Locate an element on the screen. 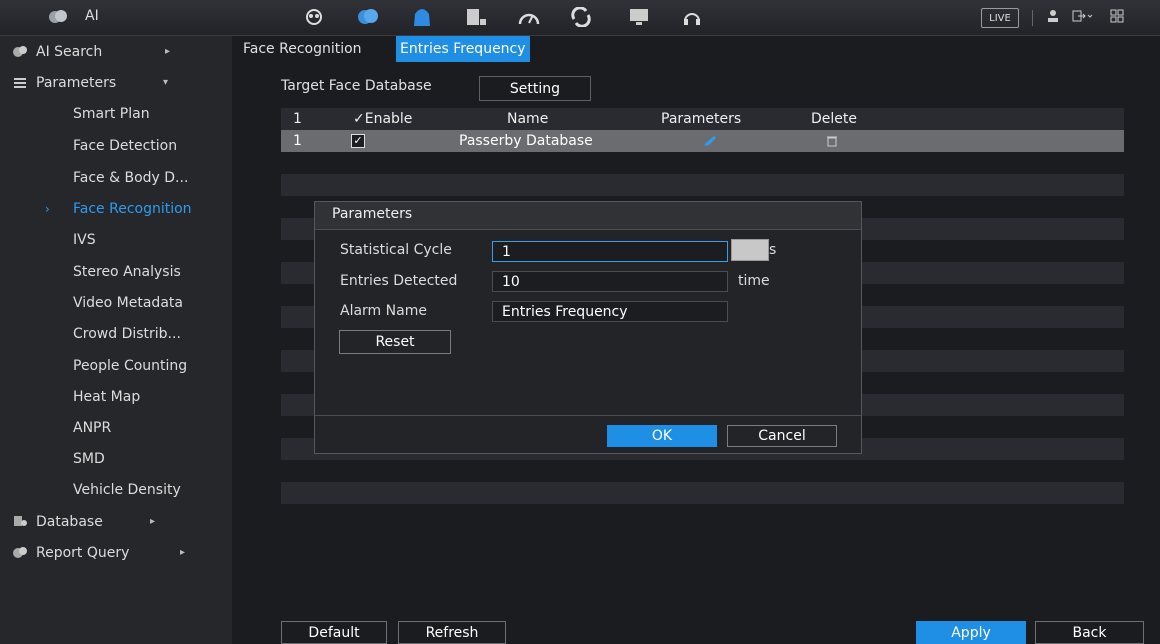  sidebar-item-anpr: ANPR is located at coordinates (116, 427).